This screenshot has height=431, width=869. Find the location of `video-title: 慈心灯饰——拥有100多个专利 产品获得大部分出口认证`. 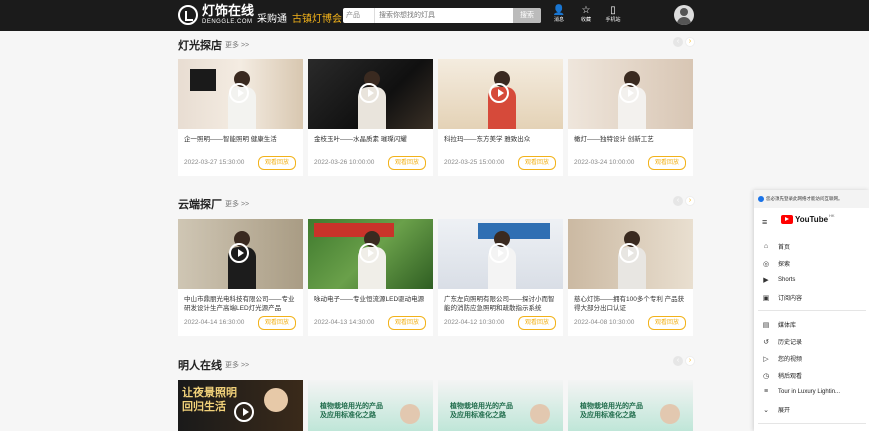

video-title: 慈心灯饰——拥有100多个专利 产品获得大部分出口认证 is located at coordinates (629, 304).